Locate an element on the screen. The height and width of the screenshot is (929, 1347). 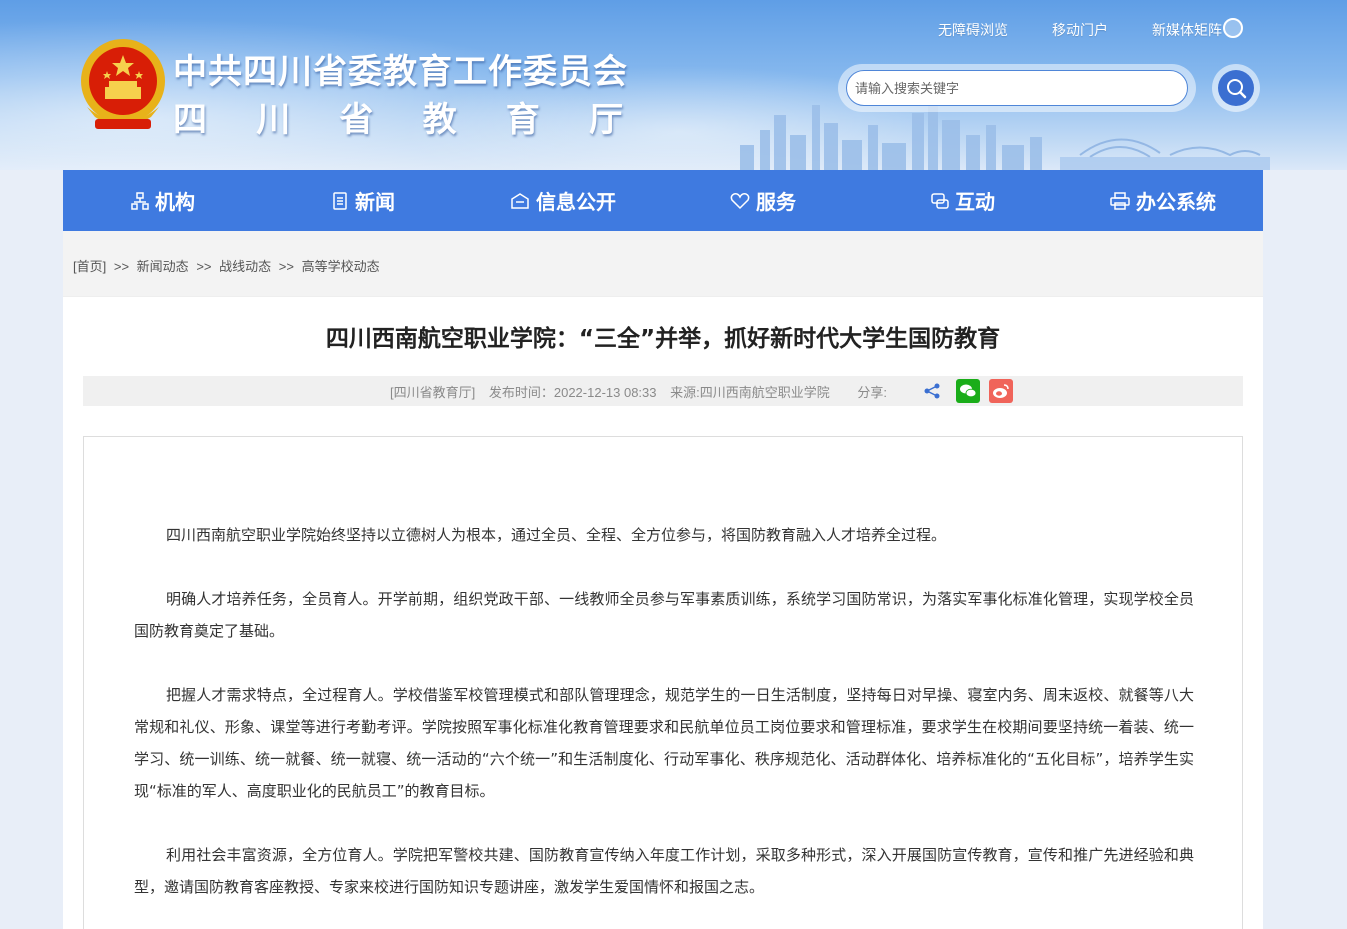
dept-char: 四 is located at coordinates (190, 120).